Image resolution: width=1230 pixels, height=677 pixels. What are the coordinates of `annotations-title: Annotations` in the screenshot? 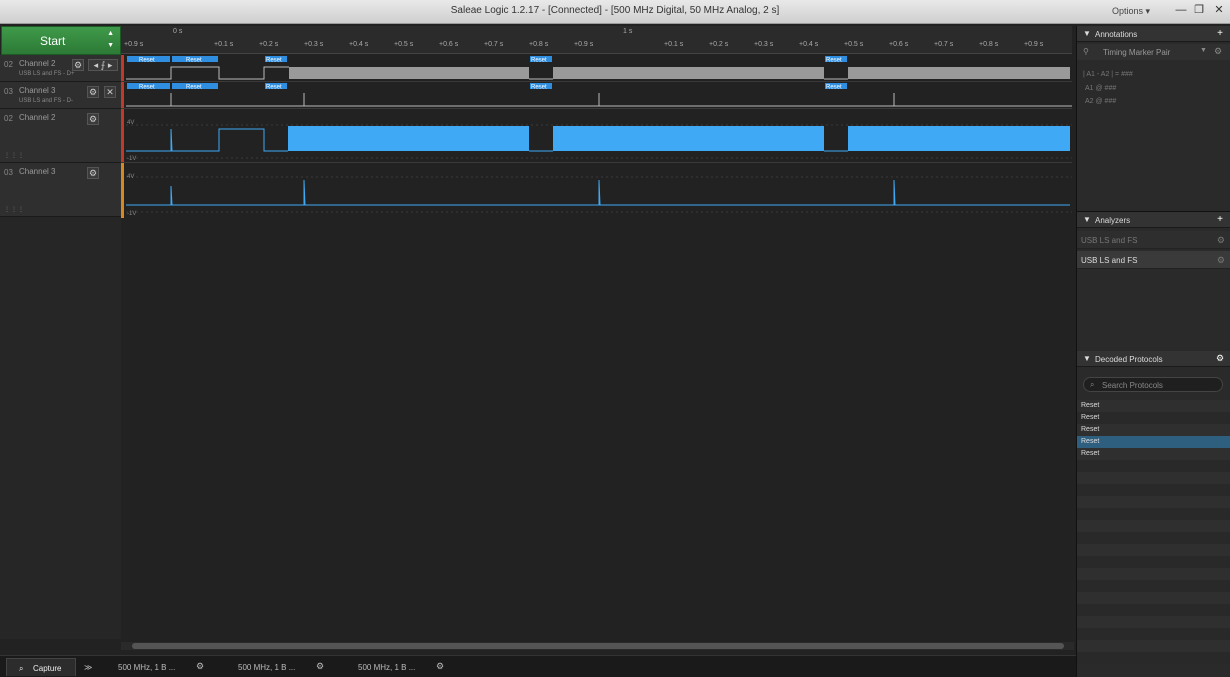 It's located at (1116, 34).